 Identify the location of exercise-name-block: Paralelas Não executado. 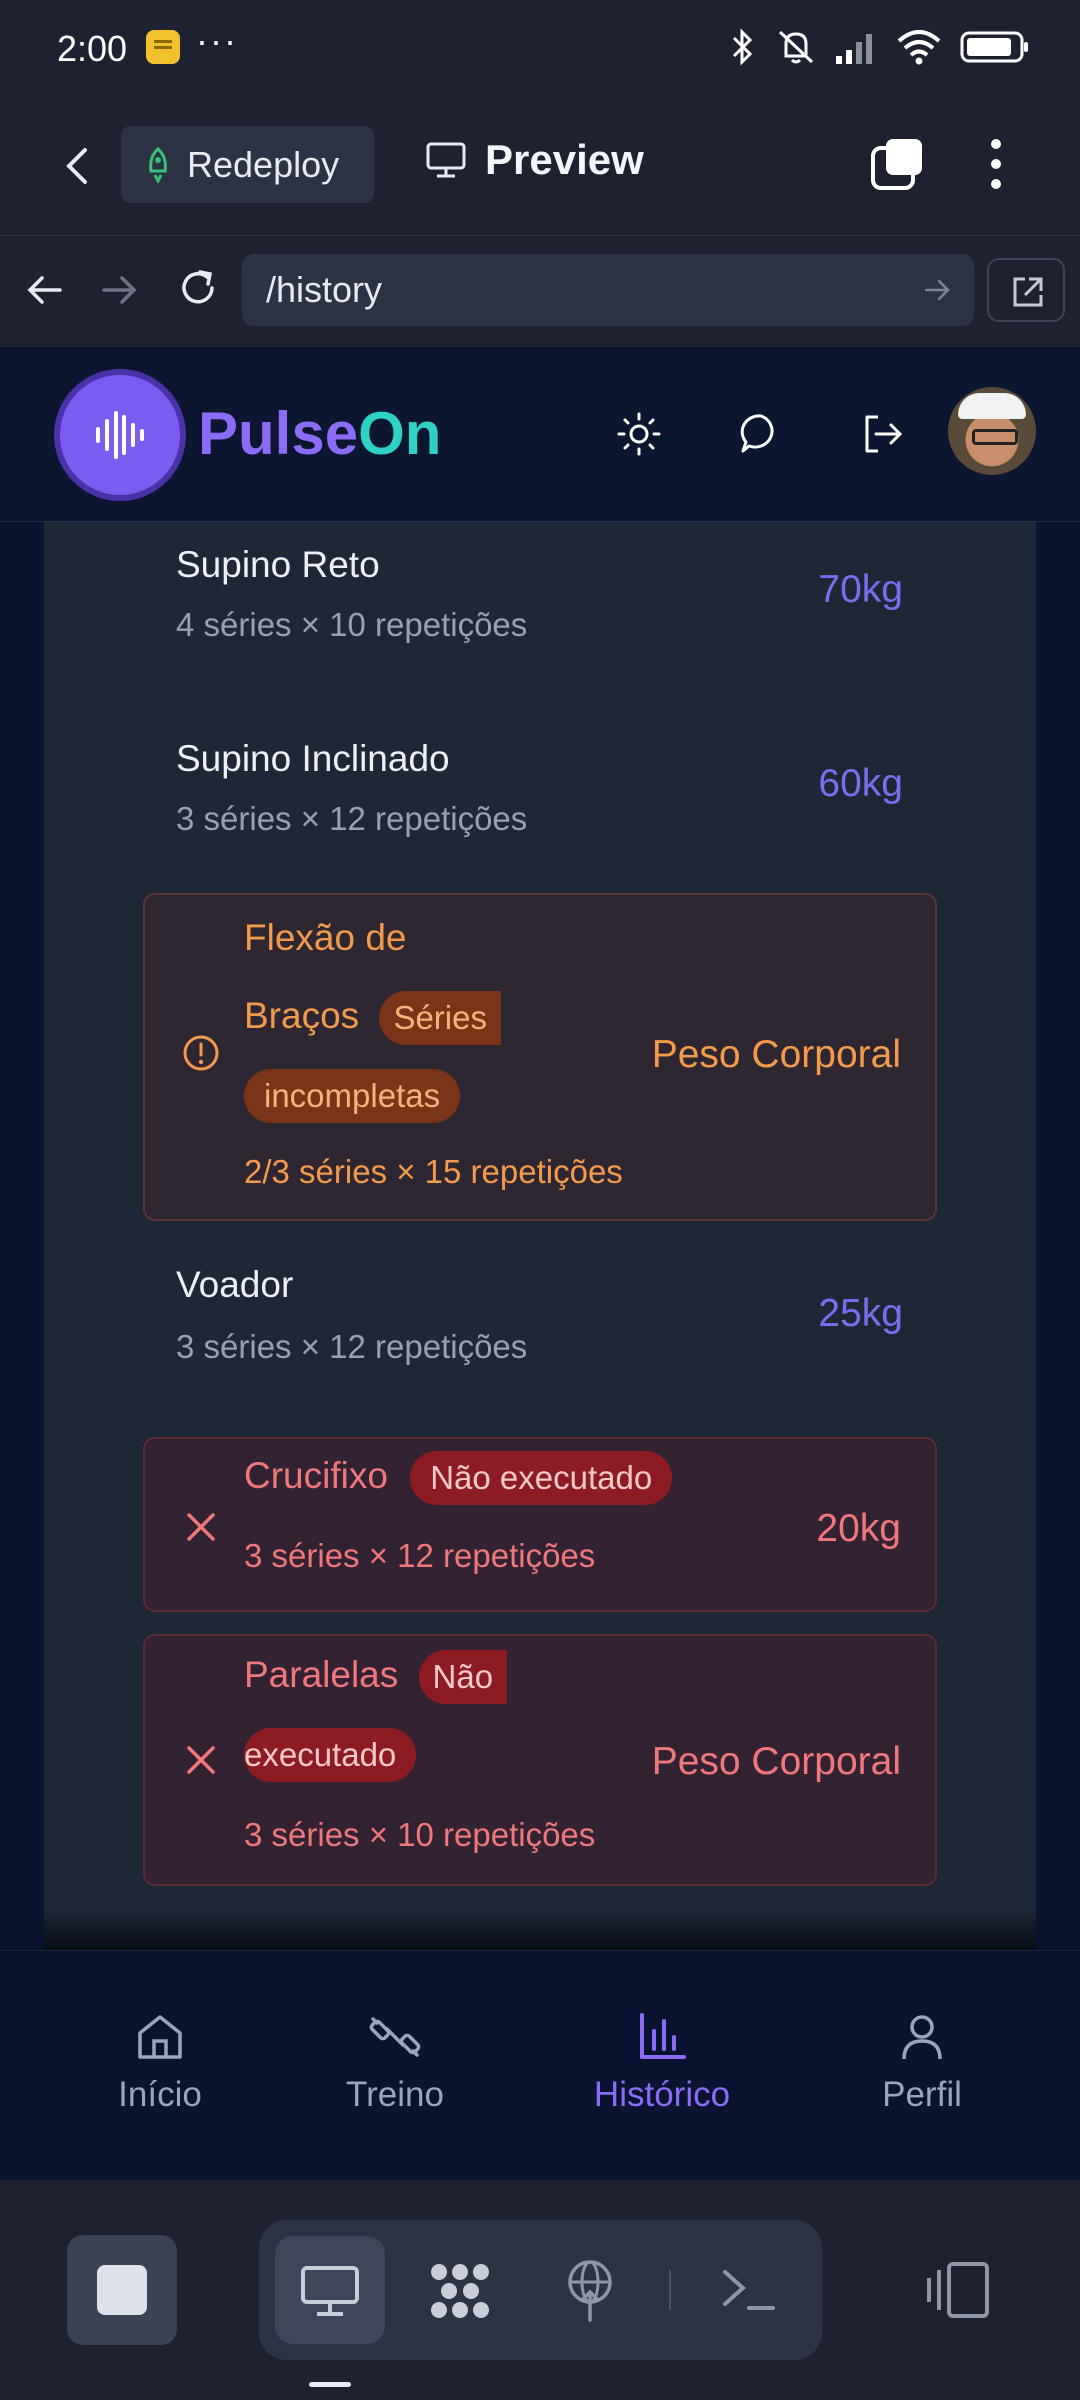
(376, 1714).